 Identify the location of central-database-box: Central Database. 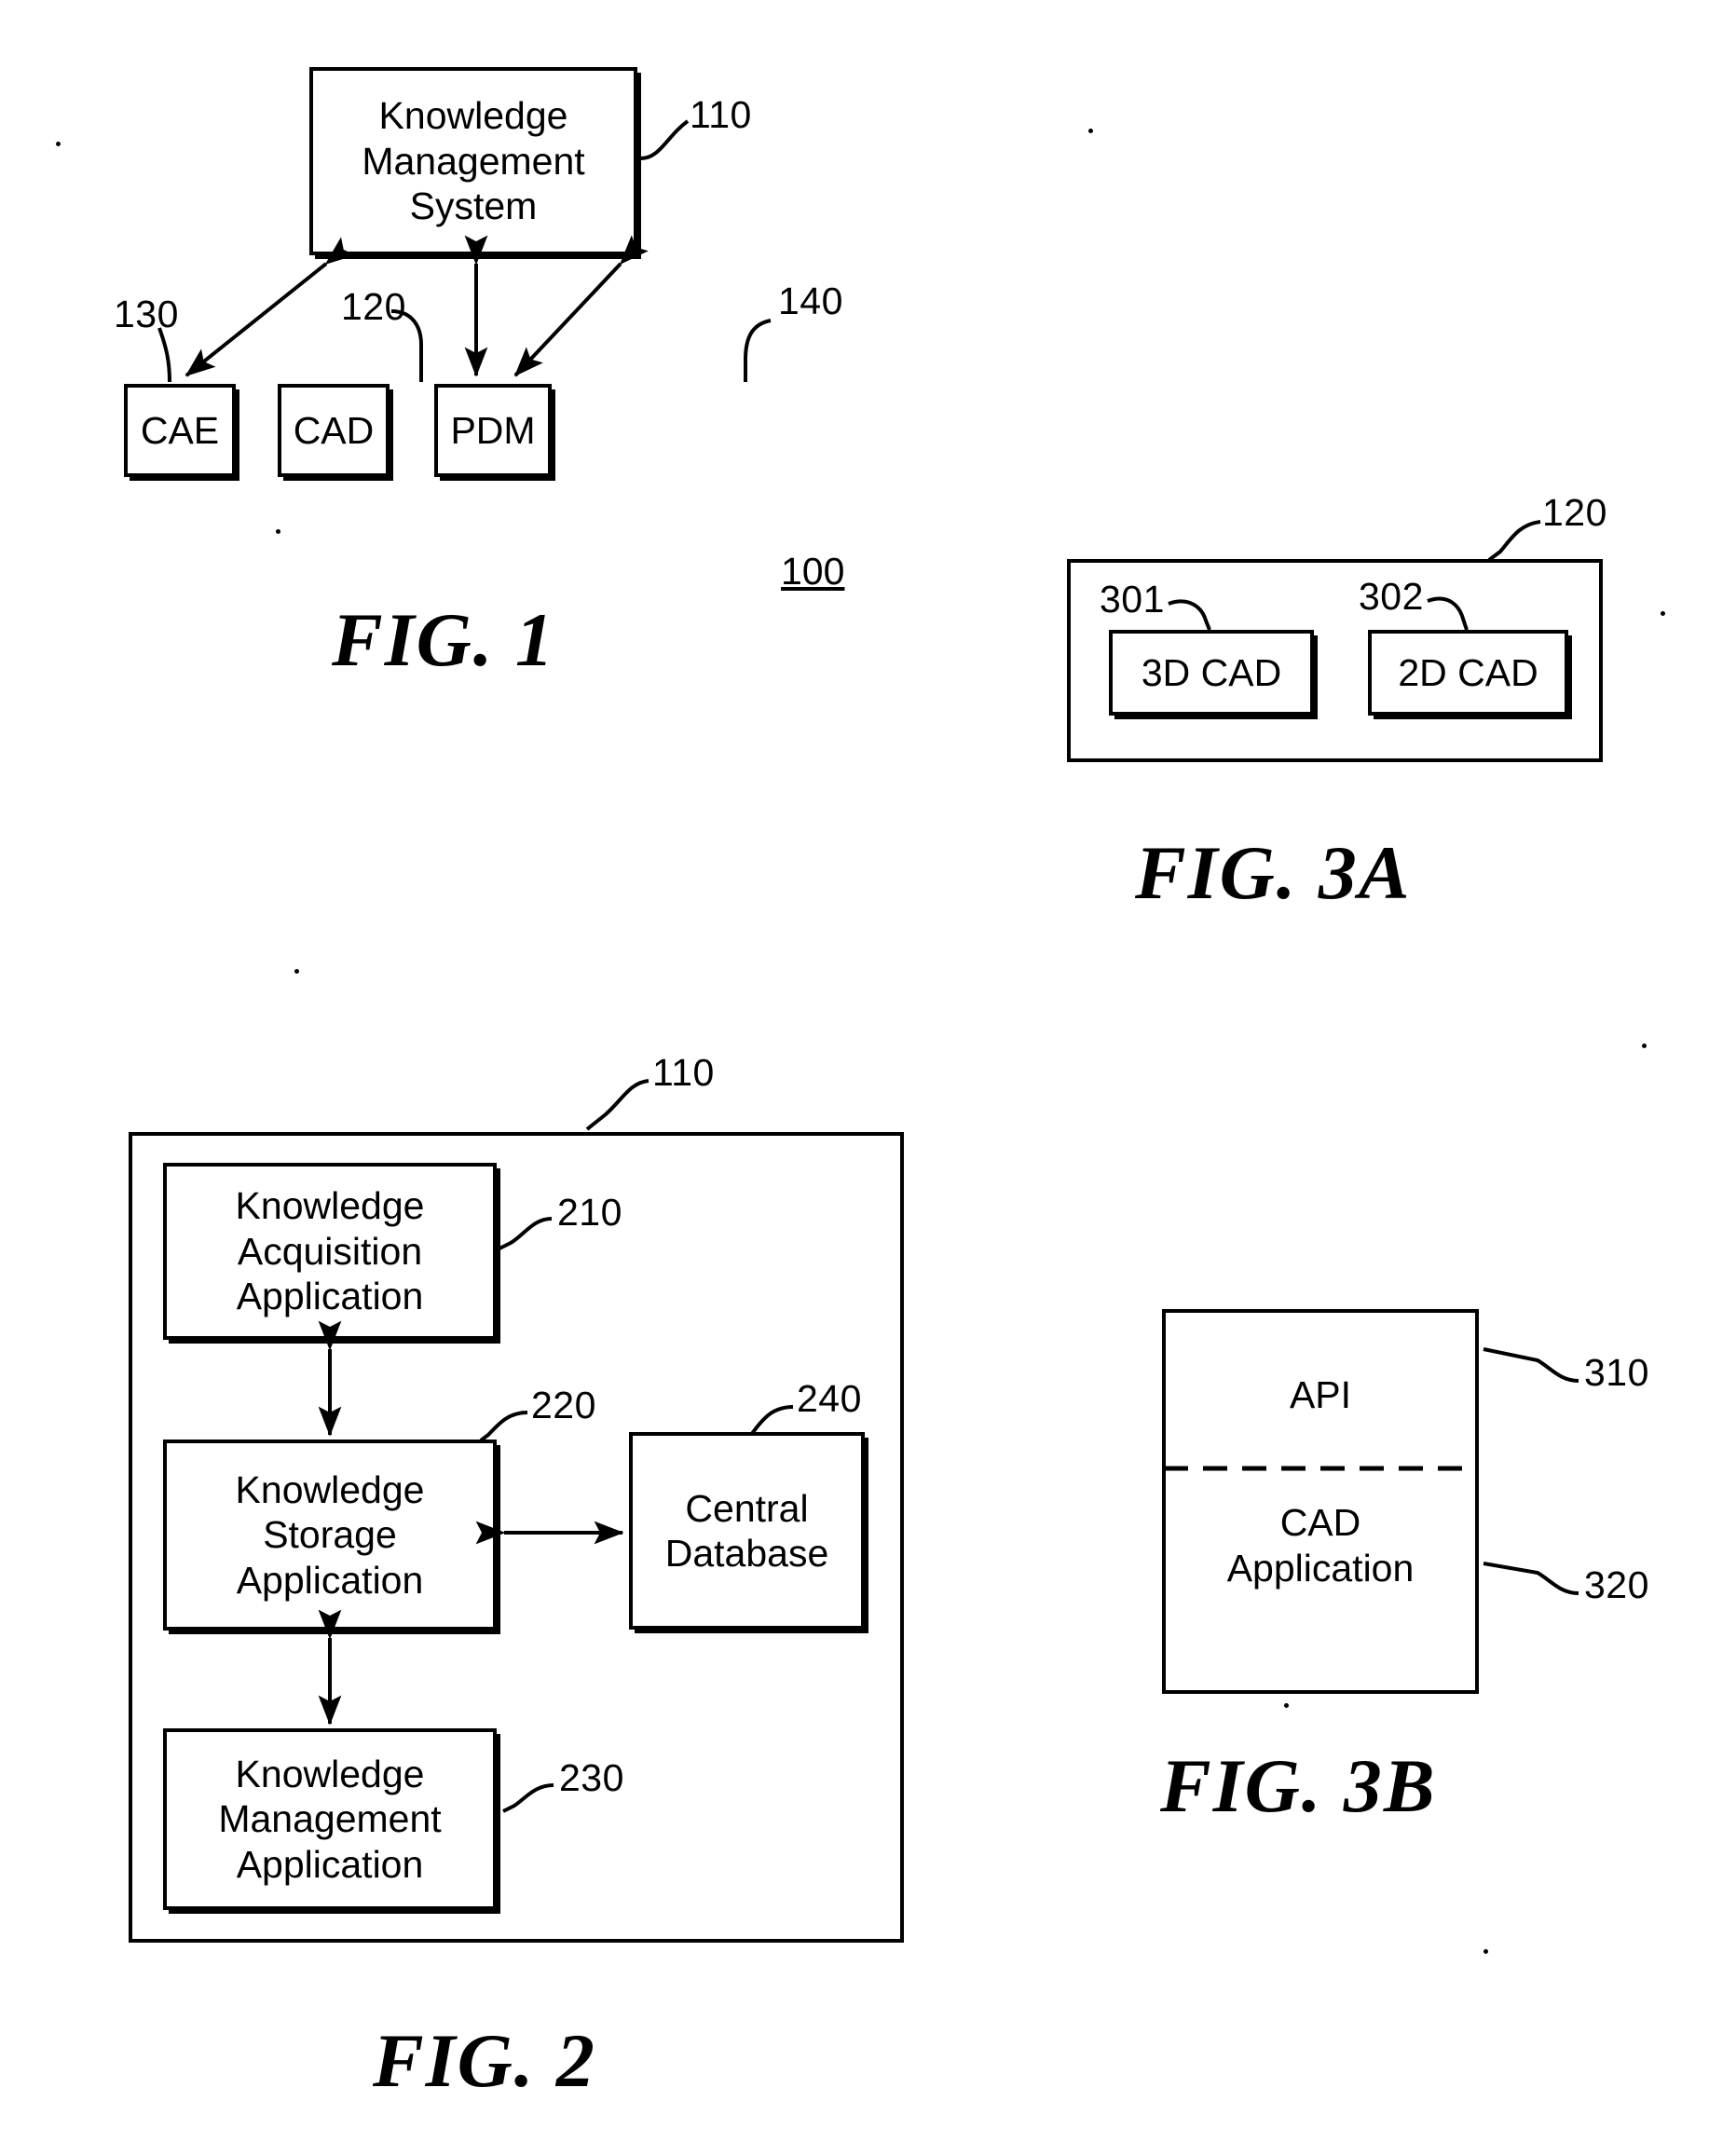
(747, 1531).